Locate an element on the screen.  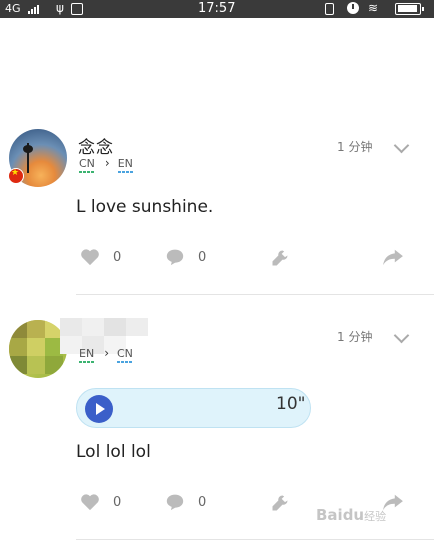
watermark-suffix: 经验 is located at coordinates (375, 516).